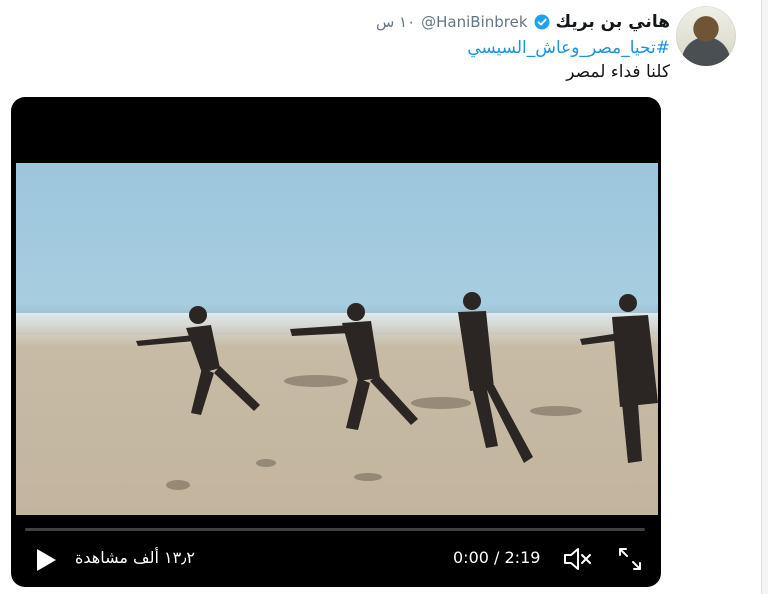 The height and width of the screenshot is (594, 768). I want to click on video-time: 0:00 / 2:19, so click(497, 557).